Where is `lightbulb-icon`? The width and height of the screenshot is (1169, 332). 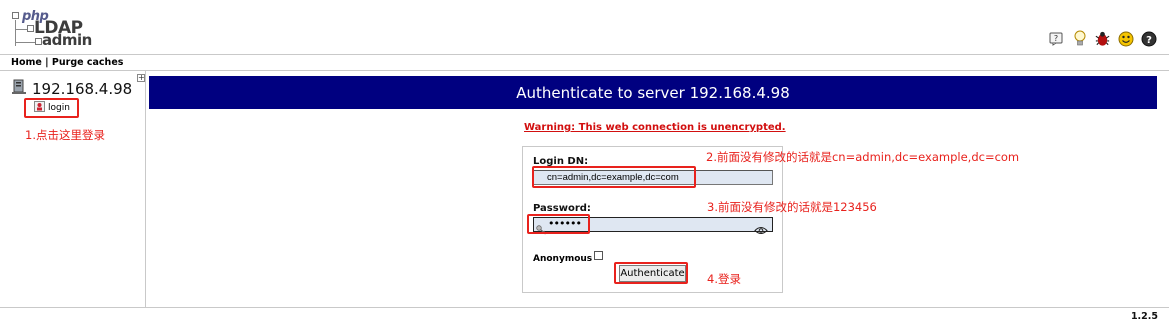
lightbulb-icon is located at coordinates (1079, 38).